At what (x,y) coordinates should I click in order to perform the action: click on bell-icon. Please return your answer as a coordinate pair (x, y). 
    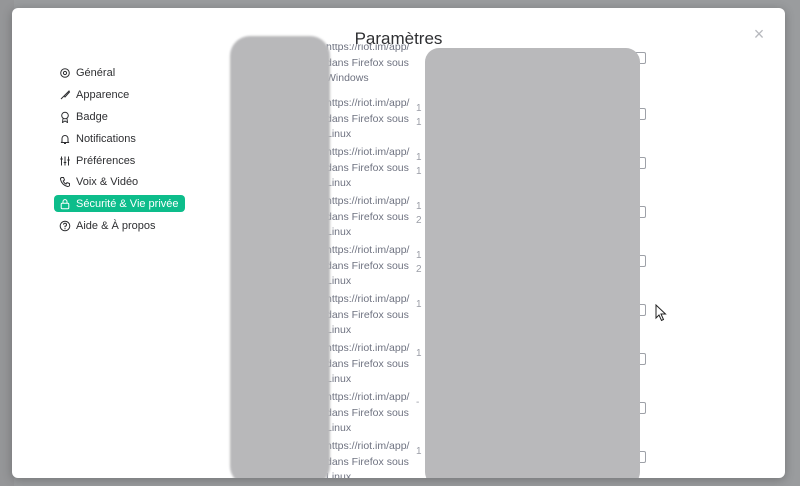
    Looking at the image, I should click on (64, 138).